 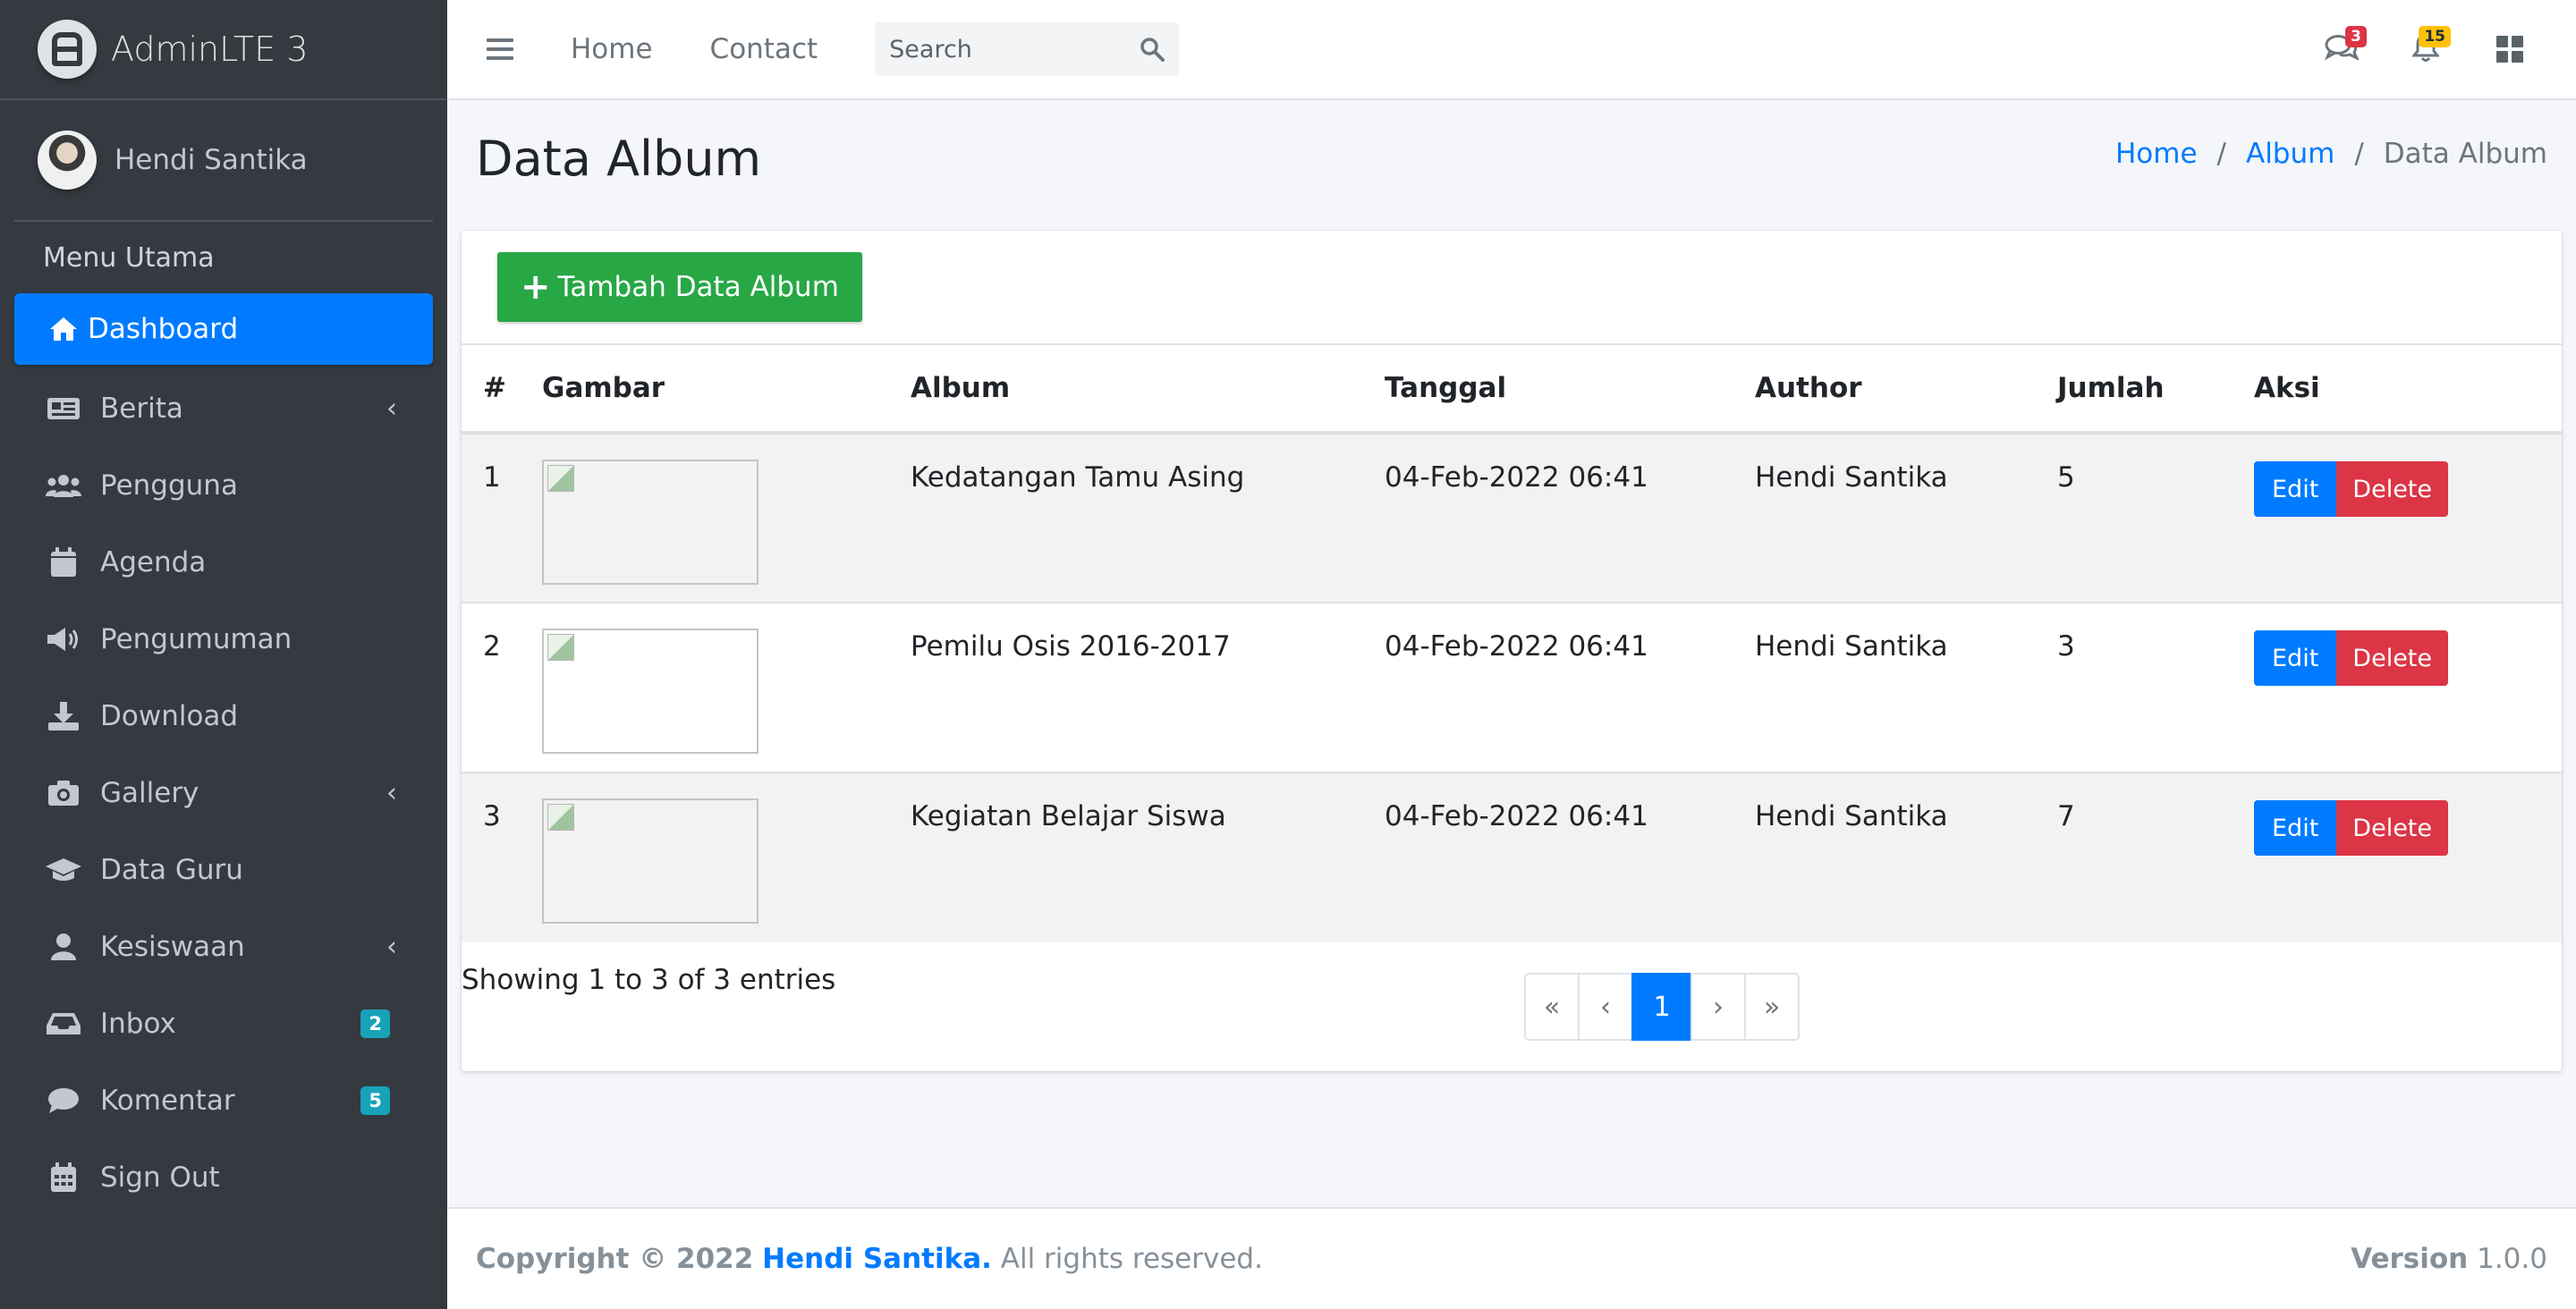 I want to click on calendar-icon, so click(x=63, y=562).